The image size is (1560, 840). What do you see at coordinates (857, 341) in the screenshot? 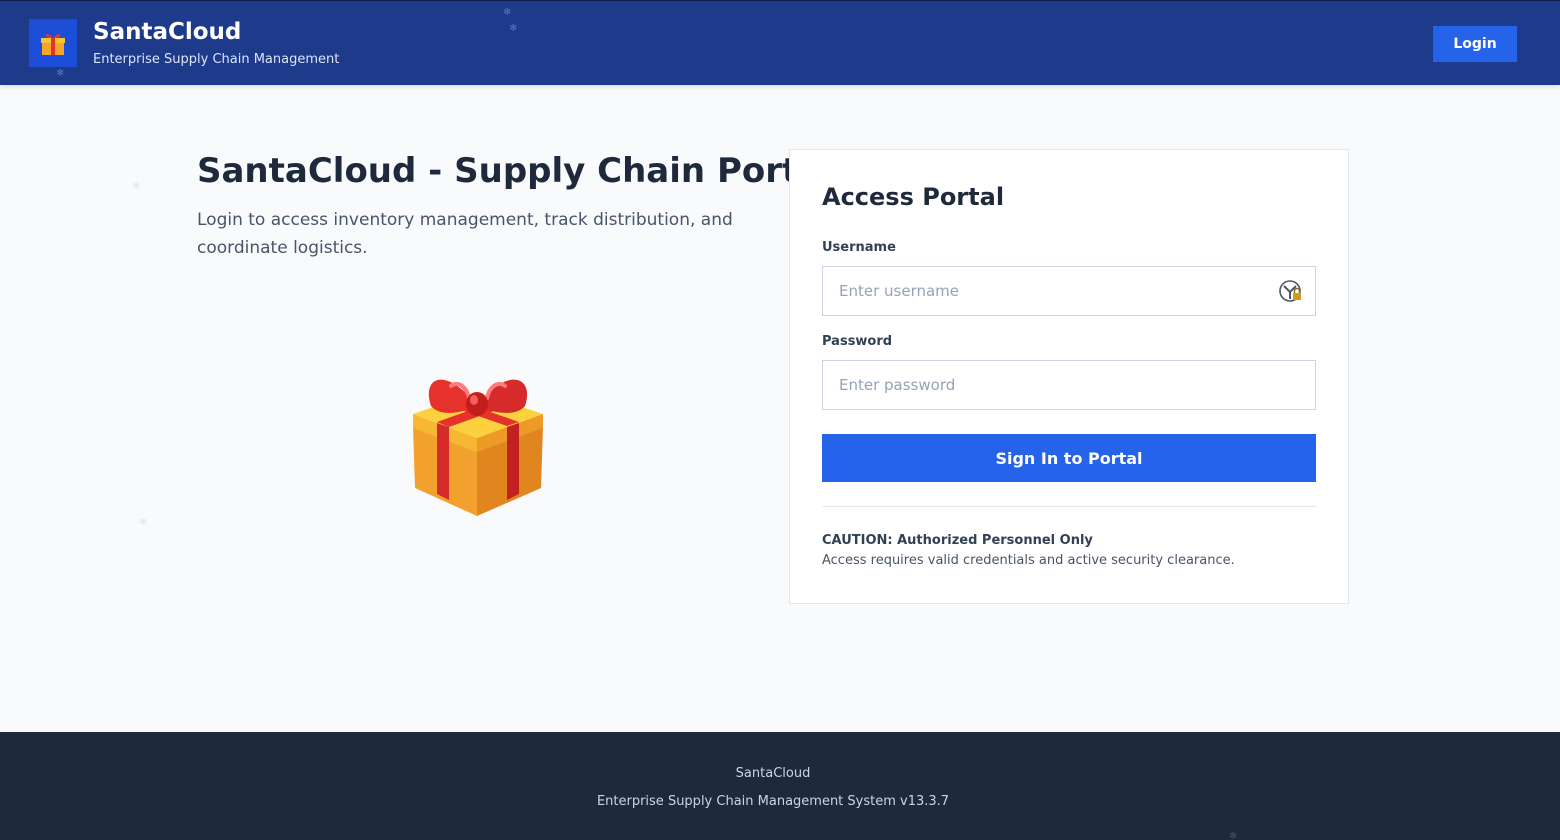
I see `password-label: Password` at bounding box center [857, 341].